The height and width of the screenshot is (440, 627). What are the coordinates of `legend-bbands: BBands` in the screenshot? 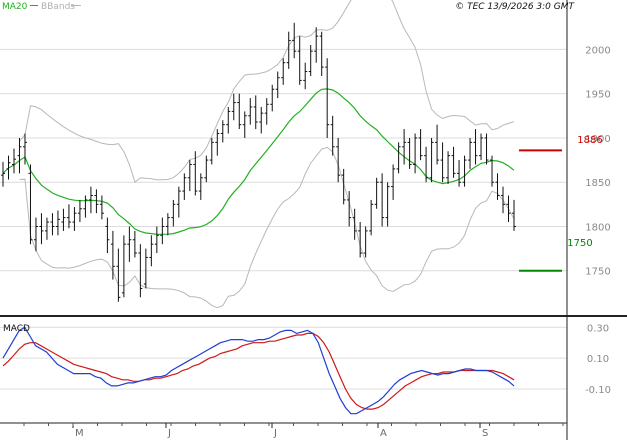 It's located at (58, 7).